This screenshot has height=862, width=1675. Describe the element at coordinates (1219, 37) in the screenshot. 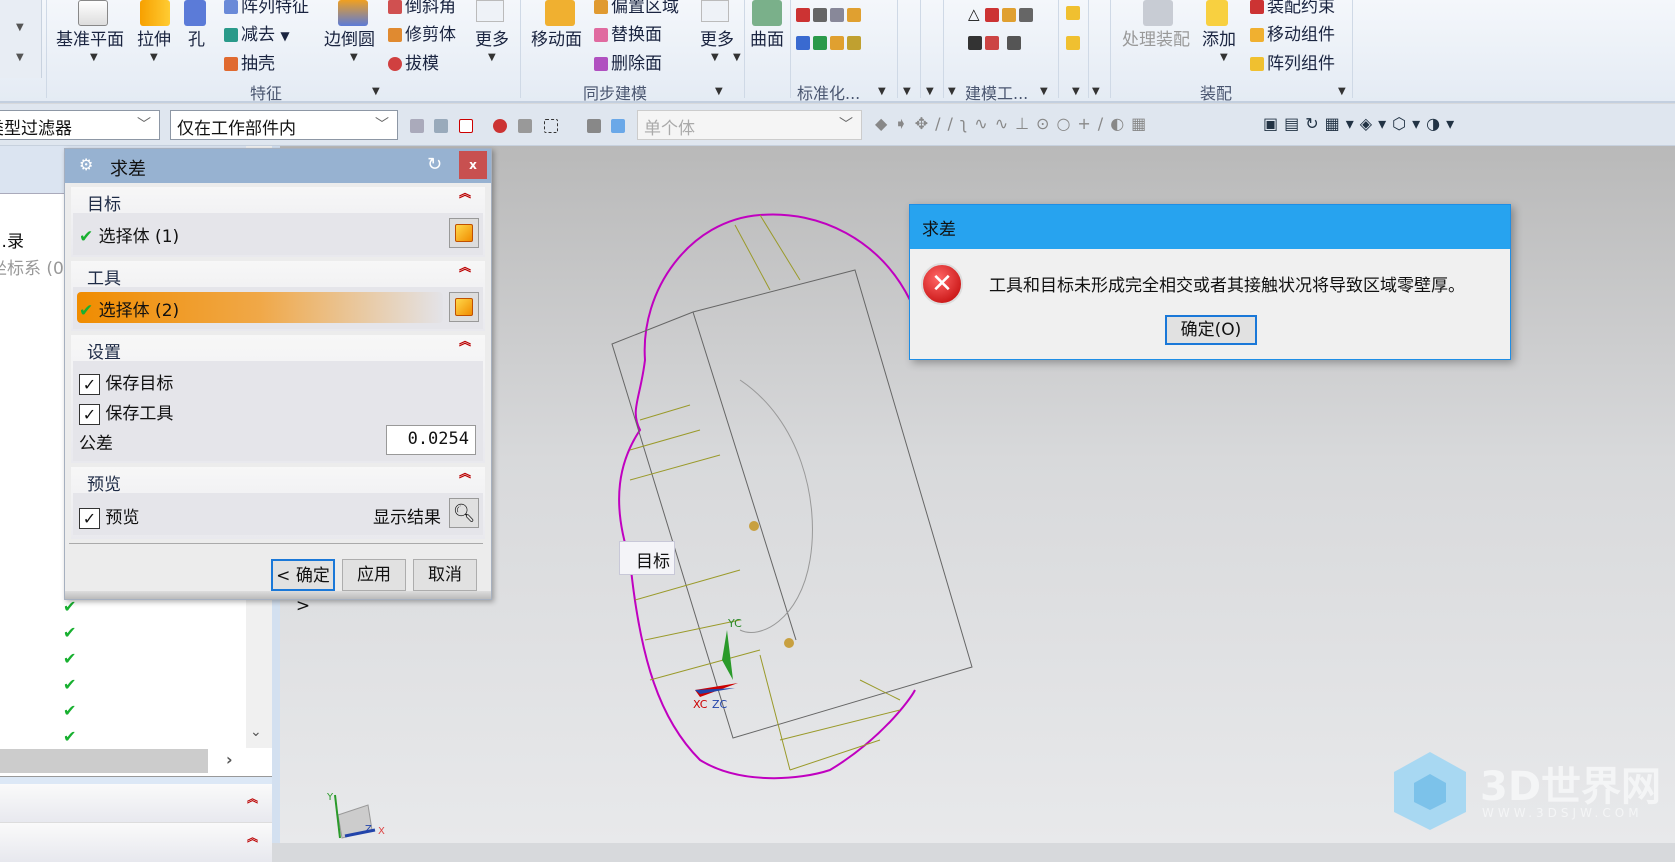

I see `add-component-button: 添加` at that location.